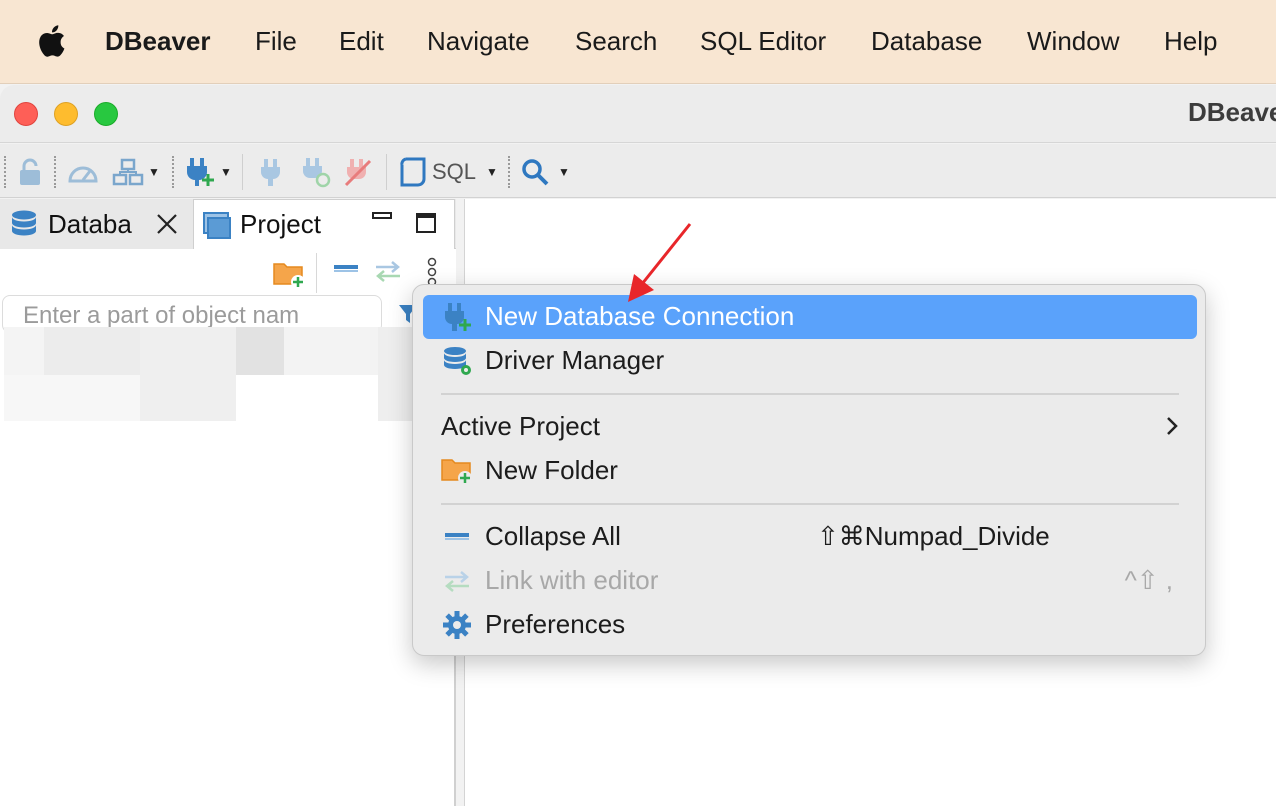 The width and height of the screenshot is (1276, 806). Describe the element at coordinates (810, 427) in the screenshot. I see `menu-item-active-project: Active Project` at that location.